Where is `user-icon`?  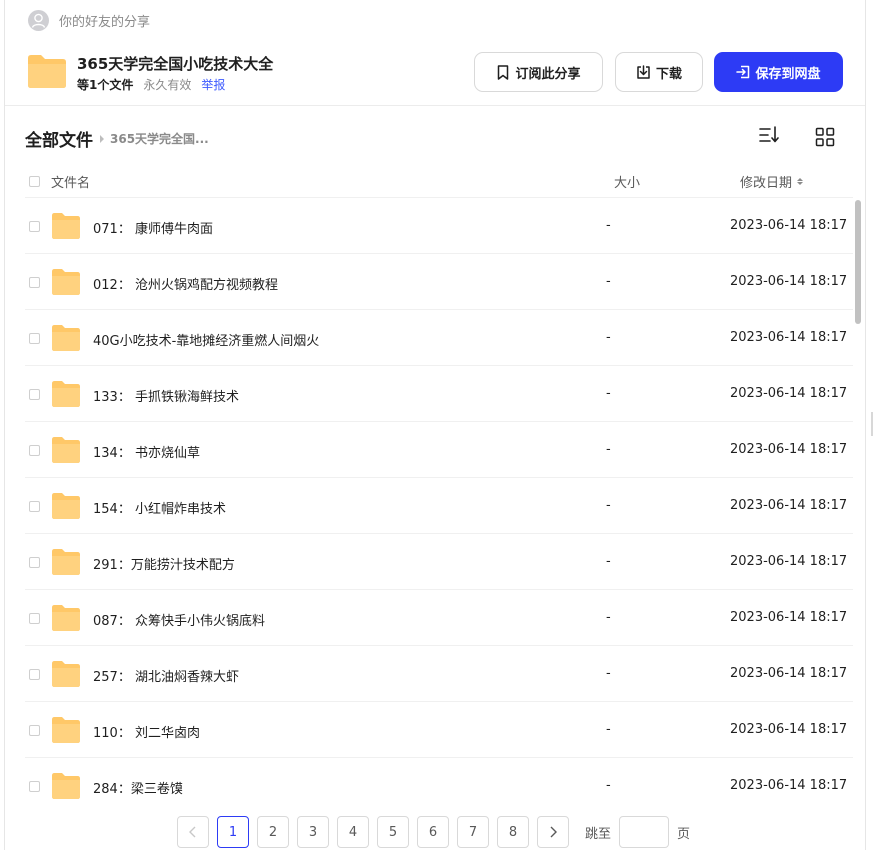
user-icon is located at coordinates (38, 20).